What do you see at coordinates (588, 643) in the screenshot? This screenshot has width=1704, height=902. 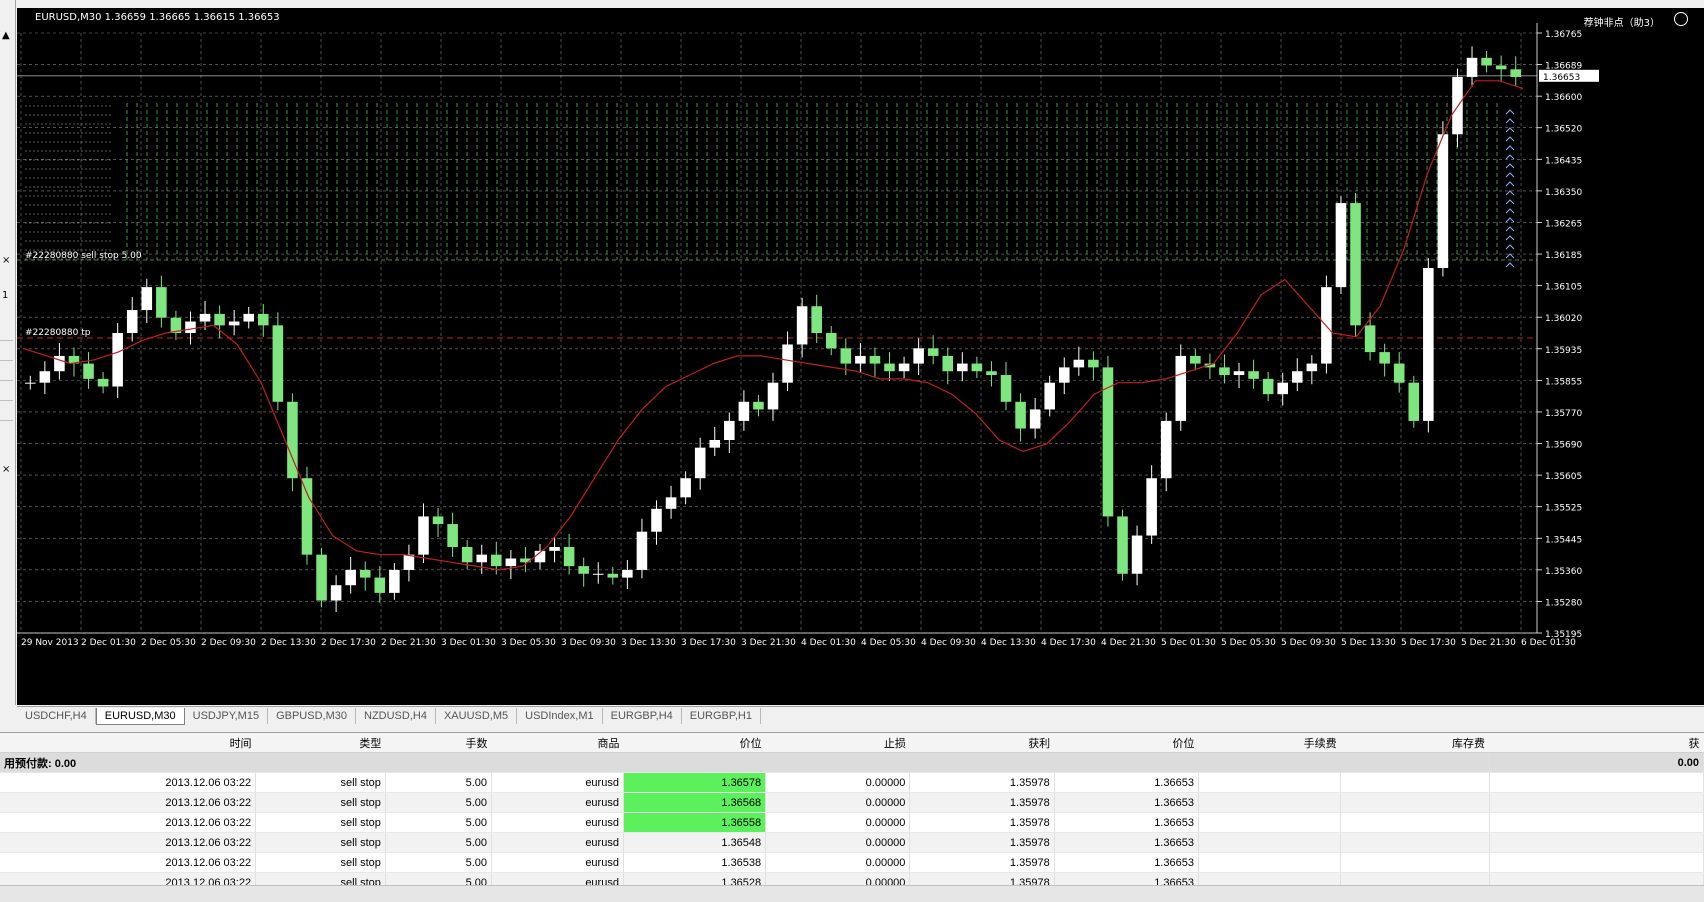 I see `time-label: 3 Dec 09:30` at bounding box center [588, 643].